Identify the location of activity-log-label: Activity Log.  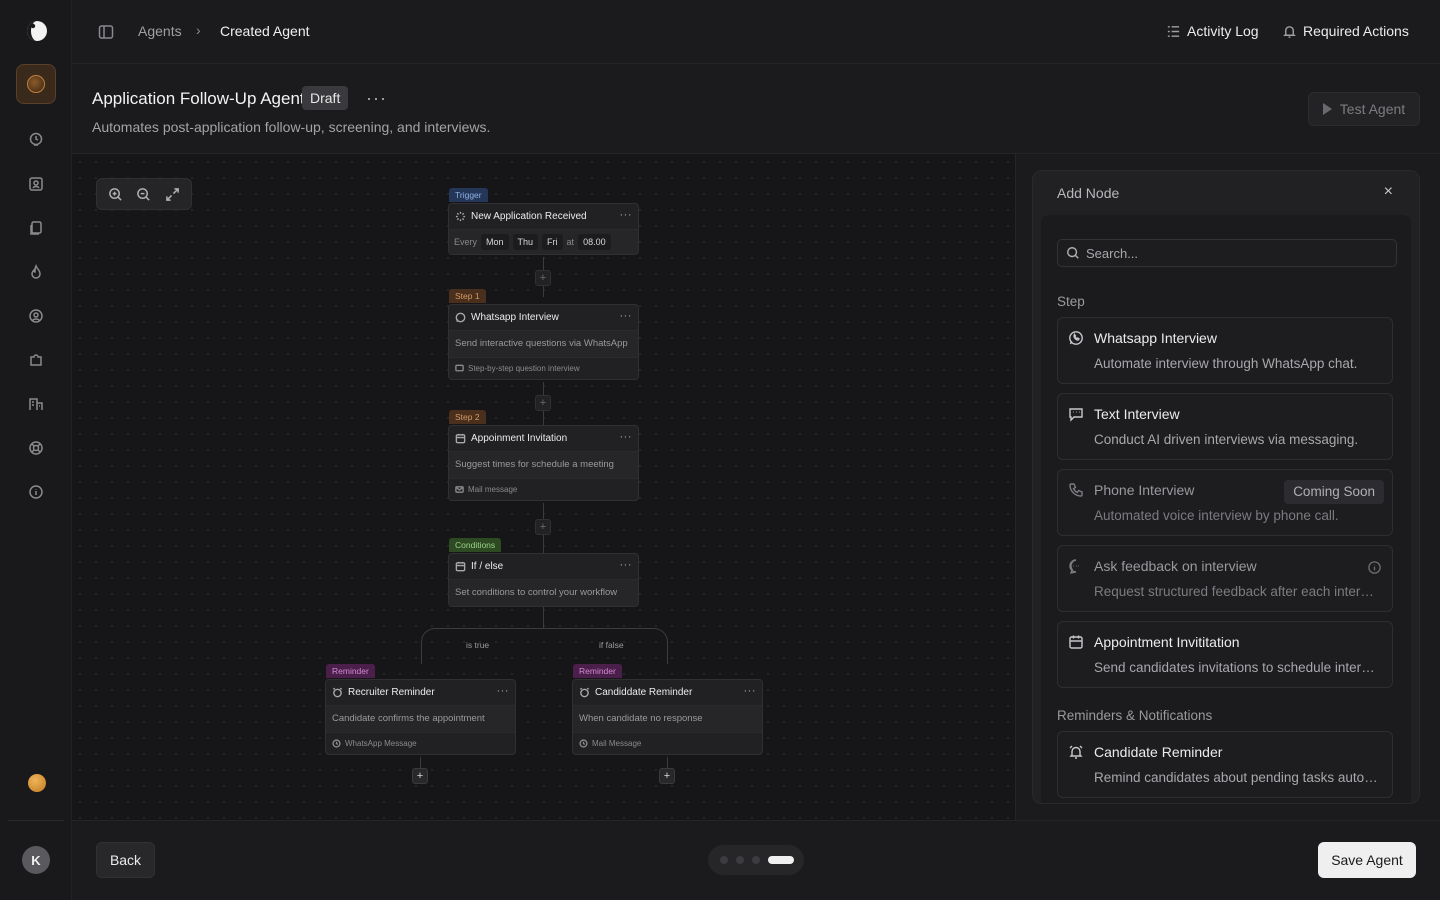
(1223, 31).